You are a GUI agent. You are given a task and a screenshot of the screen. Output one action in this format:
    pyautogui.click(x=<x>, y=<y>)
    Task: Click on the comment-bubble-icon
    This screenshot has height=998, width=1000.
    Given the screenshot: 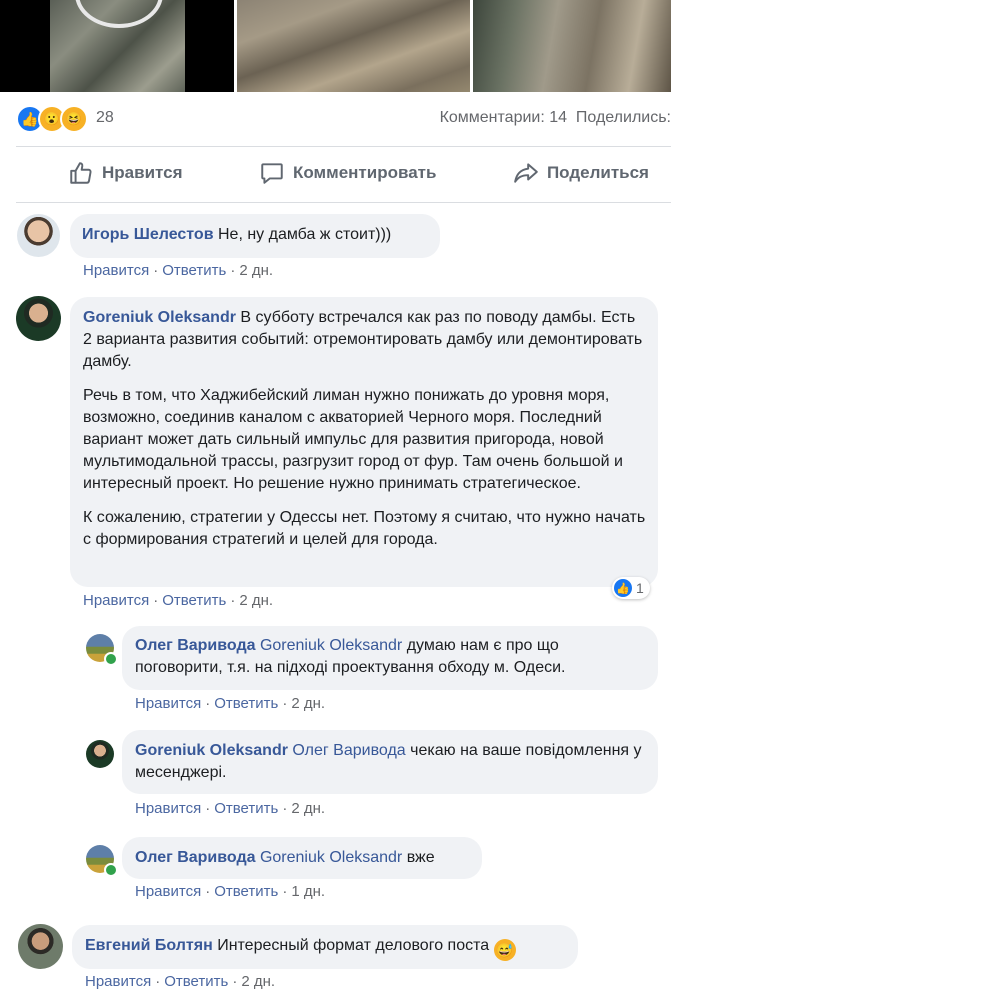 What is the action you would take?
    pyautogui.click(x=272, y=173)
    